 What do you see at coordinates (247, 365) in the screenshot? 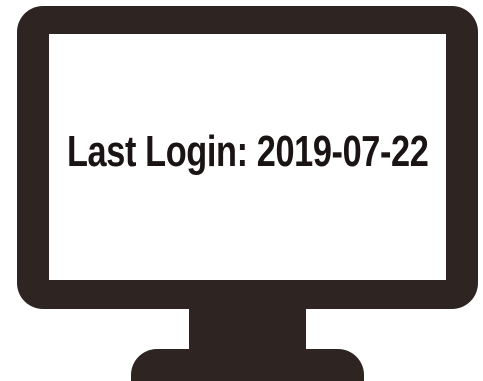
I see `monitor-stand-base` at bounding box center [247, 365].